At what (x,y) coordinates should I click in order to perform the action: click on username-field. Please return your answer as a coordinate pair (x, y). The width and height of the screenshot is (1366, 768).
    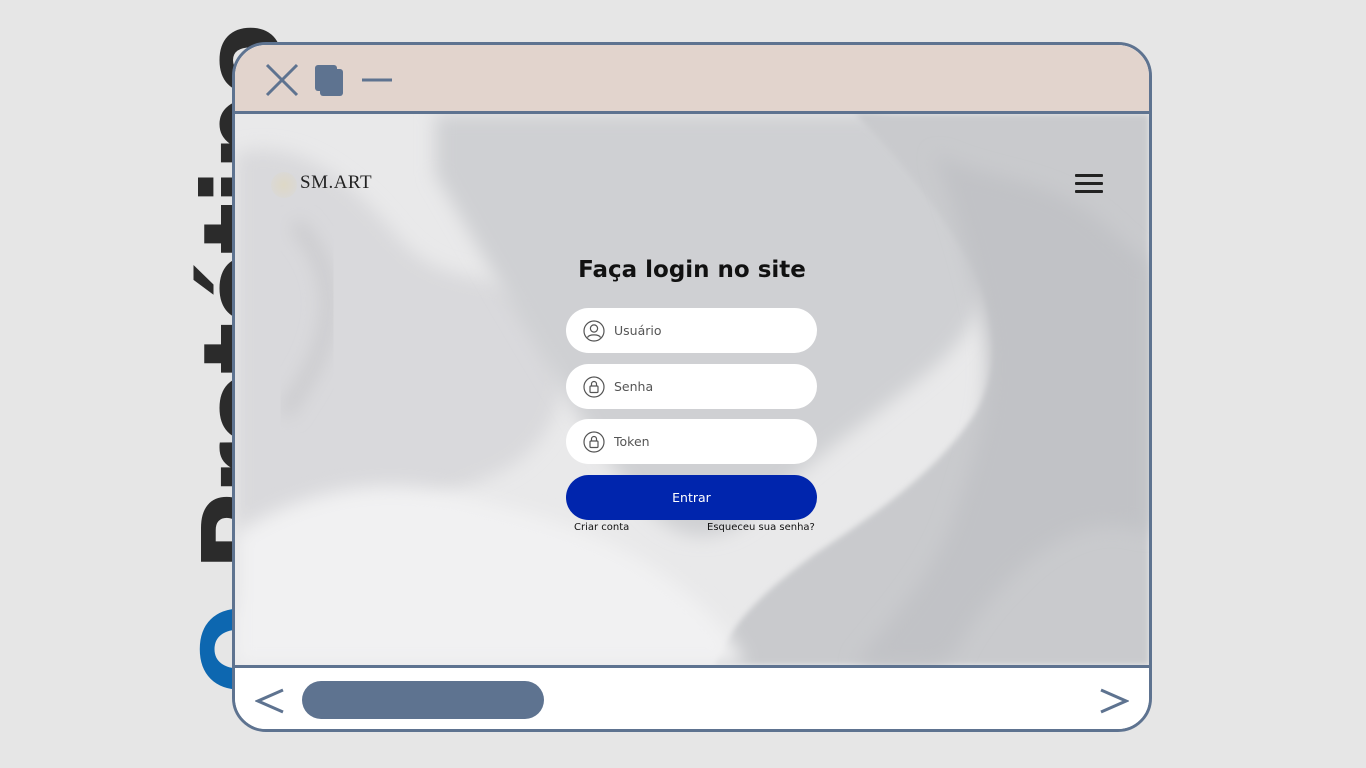
    Looking at the image, I should click on (691, 330).